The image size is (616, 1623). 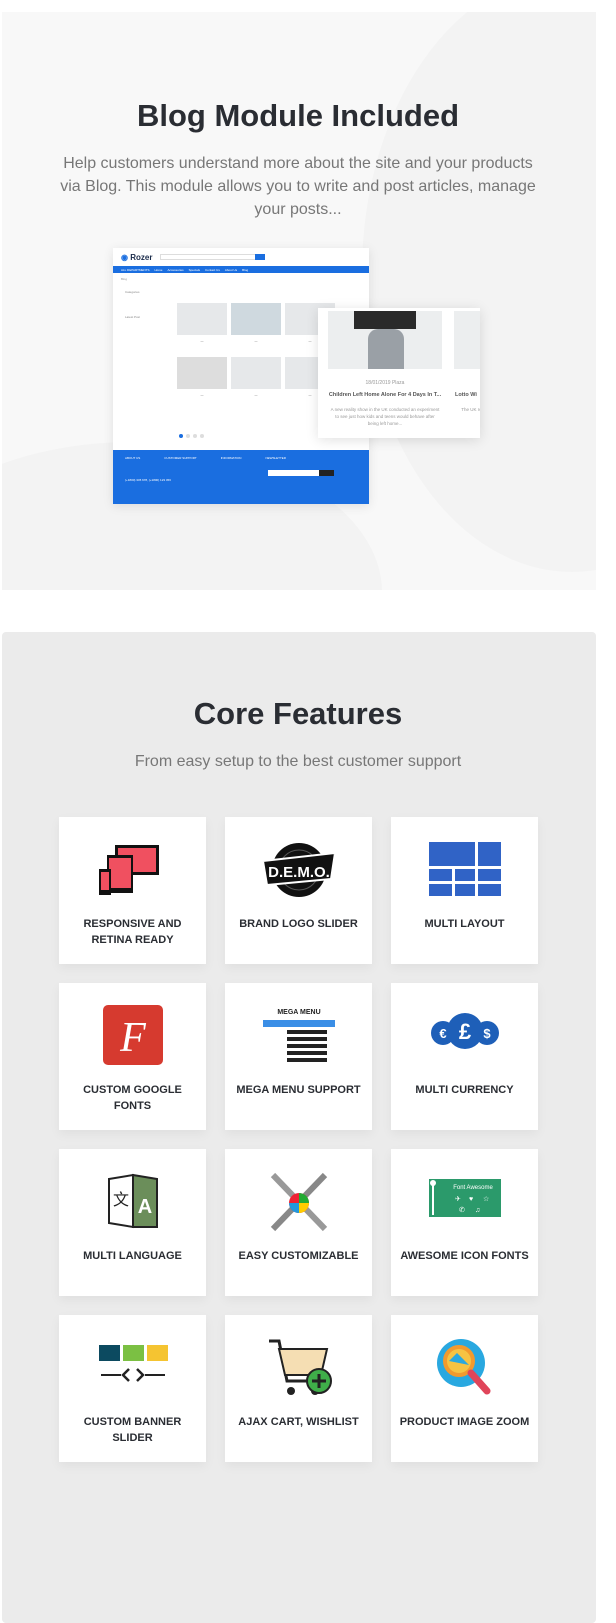 I want to click on tools-icon, so click(x=299, y=1202).